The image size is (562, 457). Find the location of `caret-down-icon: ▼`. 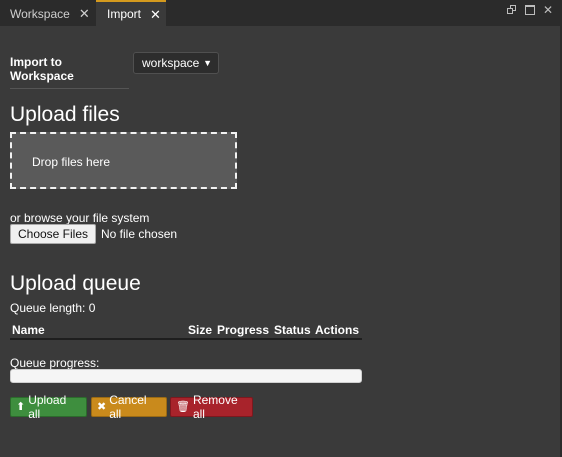

caret-down-icon: ▼ is located at coordinates (207, 63).